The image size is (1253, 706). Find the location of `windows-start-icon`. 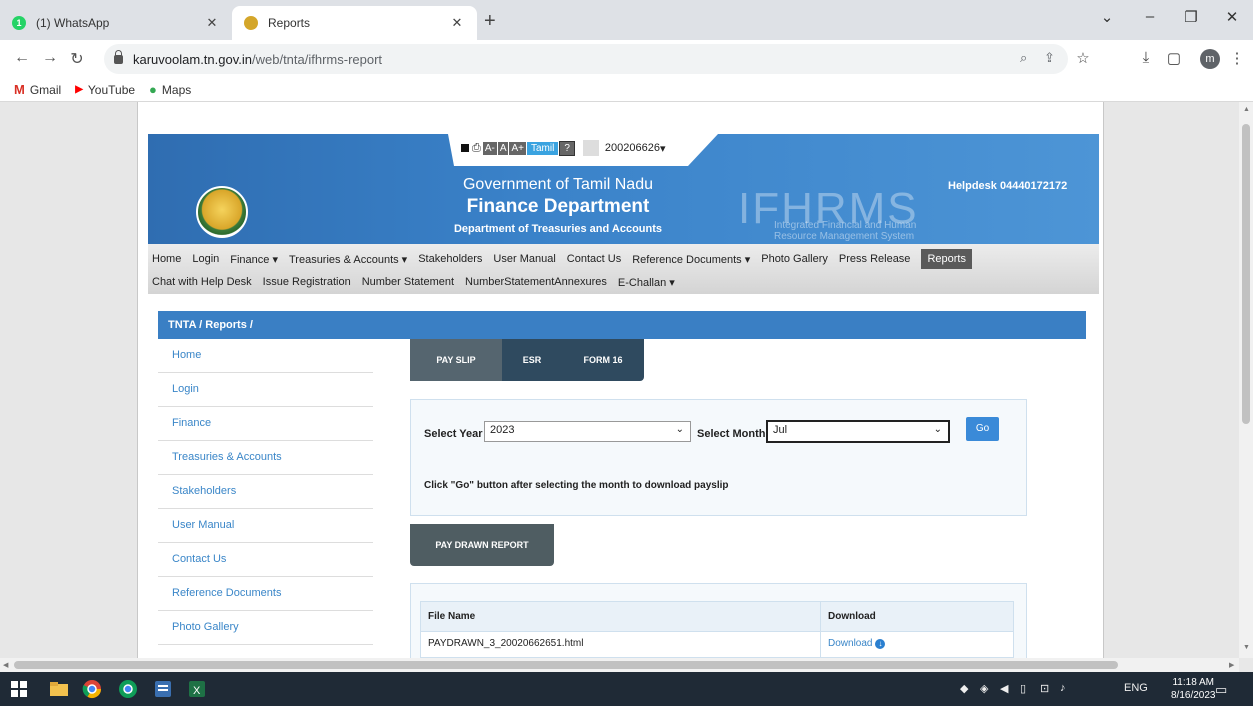

windows-start-icon is located at coordinates (21, 691).